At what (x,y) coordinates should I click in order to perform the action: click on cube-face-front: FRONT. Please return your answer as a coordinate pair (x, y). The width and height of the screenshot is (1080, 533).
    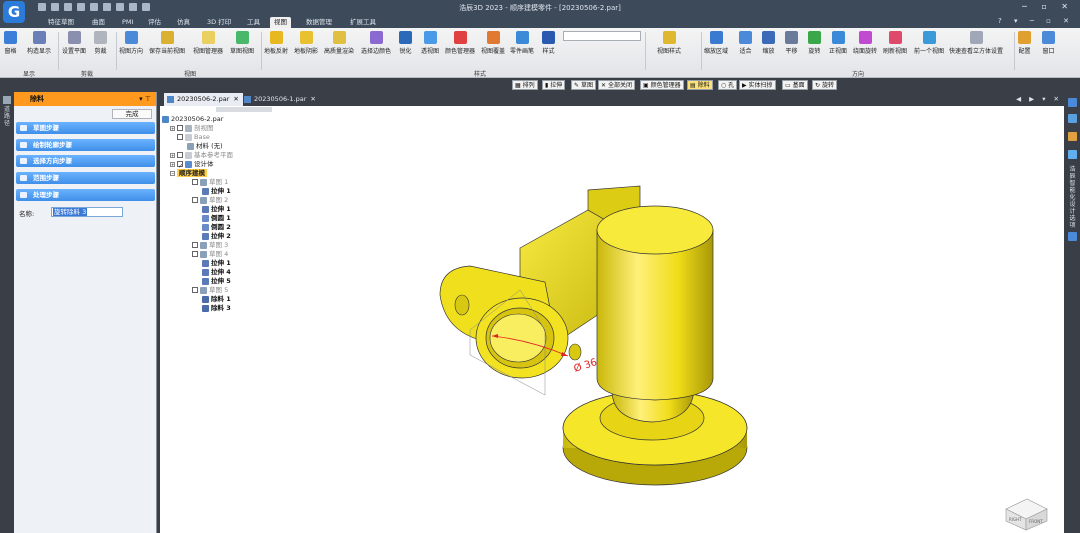
    Looking at the image, I should click on (1036, 521).